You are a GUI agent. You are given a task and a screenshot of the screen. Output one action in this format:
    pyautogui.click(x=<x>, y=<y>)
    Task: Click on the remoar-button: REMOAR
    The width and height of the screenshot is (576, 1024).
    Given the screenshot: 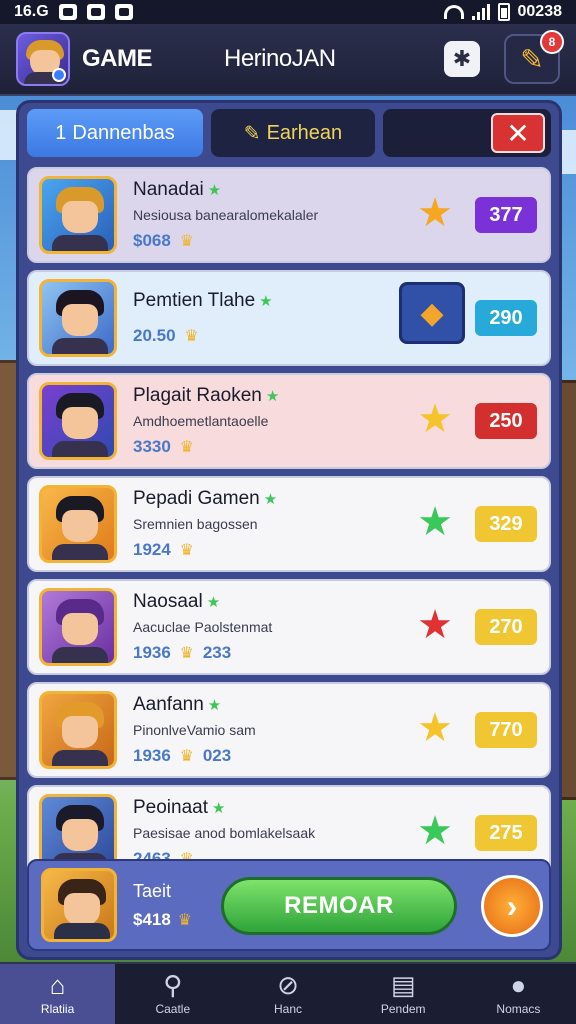 What is the action you would take?
    pyautogui.click(x=339, y=906)
    